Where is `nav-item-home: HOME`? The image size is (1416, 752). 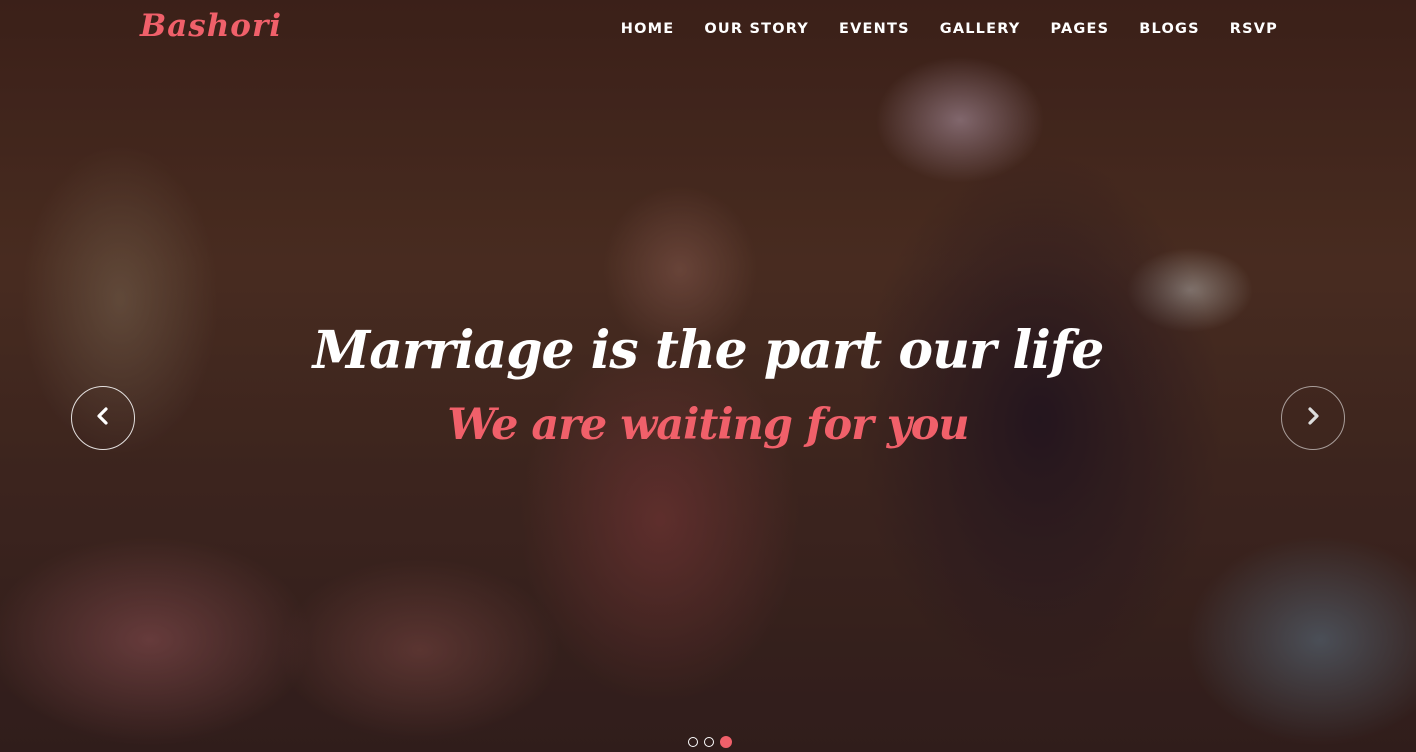 nav-item-home: HOME is located at coordinates (648, 29).